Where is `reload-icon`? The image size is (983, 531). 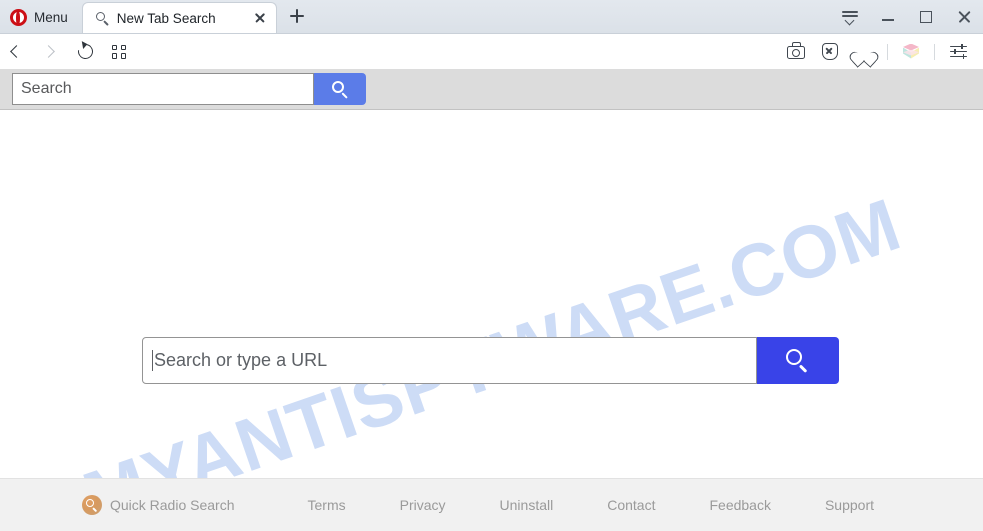 reload-icon is located at coordinates (85, 52).